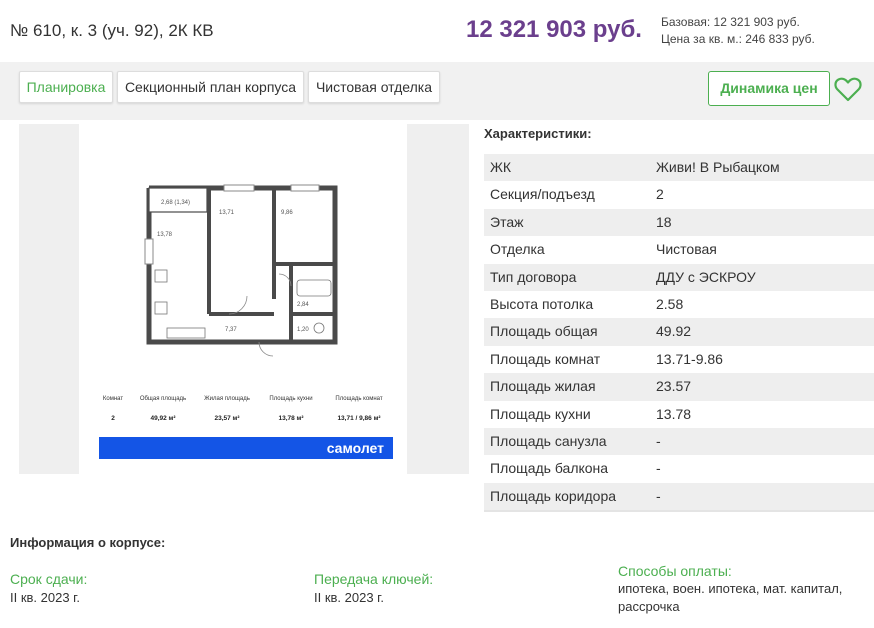 The width and height of the screenshot is (874, 628). What do you see at coordinates (679, 468) in the screenshot?
I see `table-row: Площадь балкона -` at bounding box center [679, 468].